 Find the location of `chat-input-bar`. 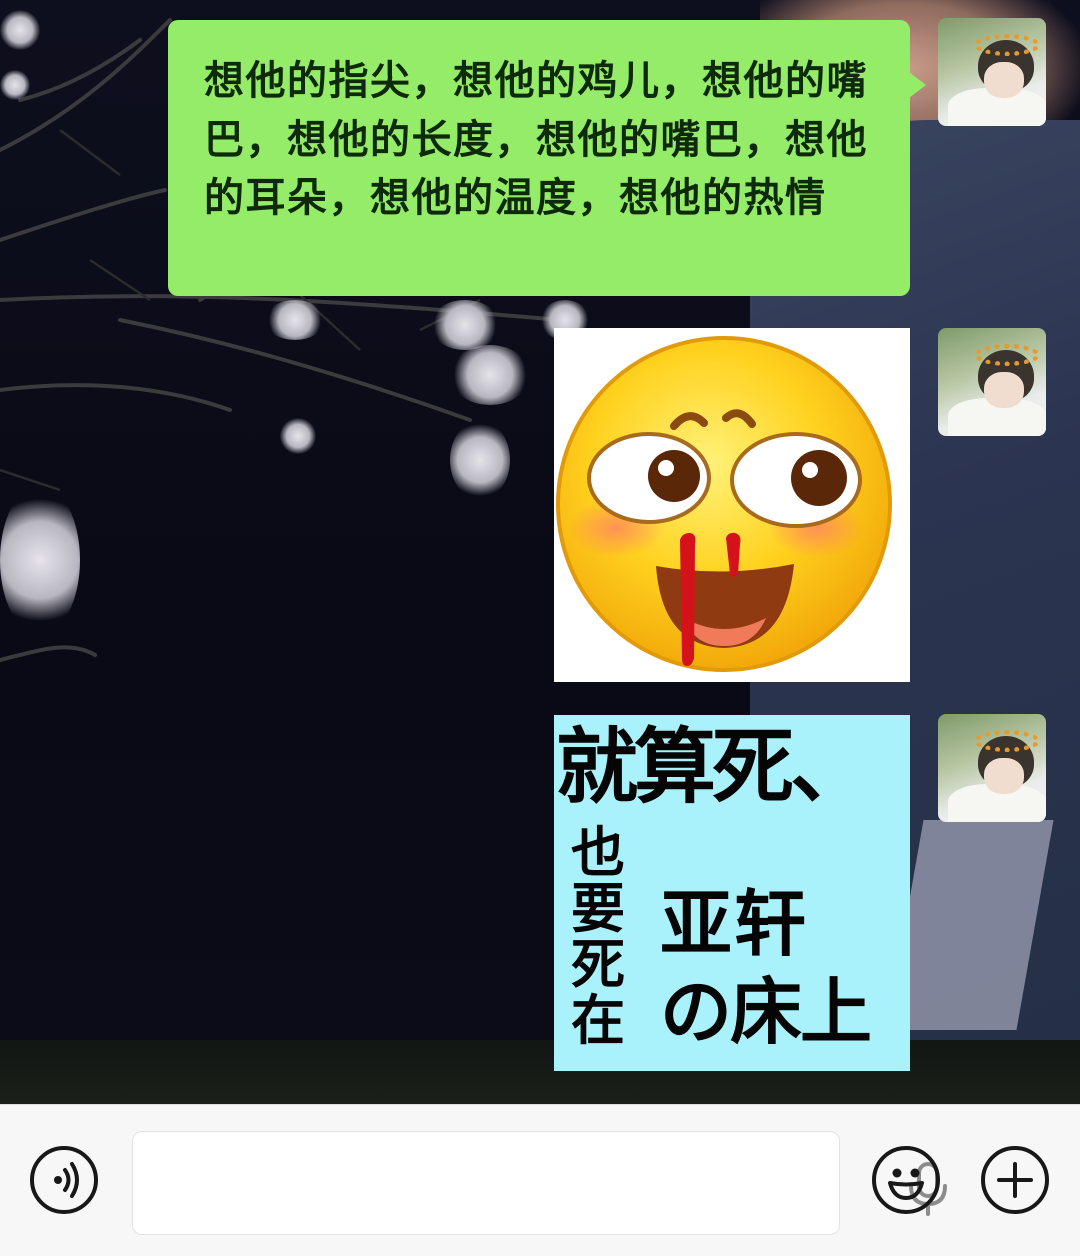

chat-input-bar is located at coordinates (540, 1180).